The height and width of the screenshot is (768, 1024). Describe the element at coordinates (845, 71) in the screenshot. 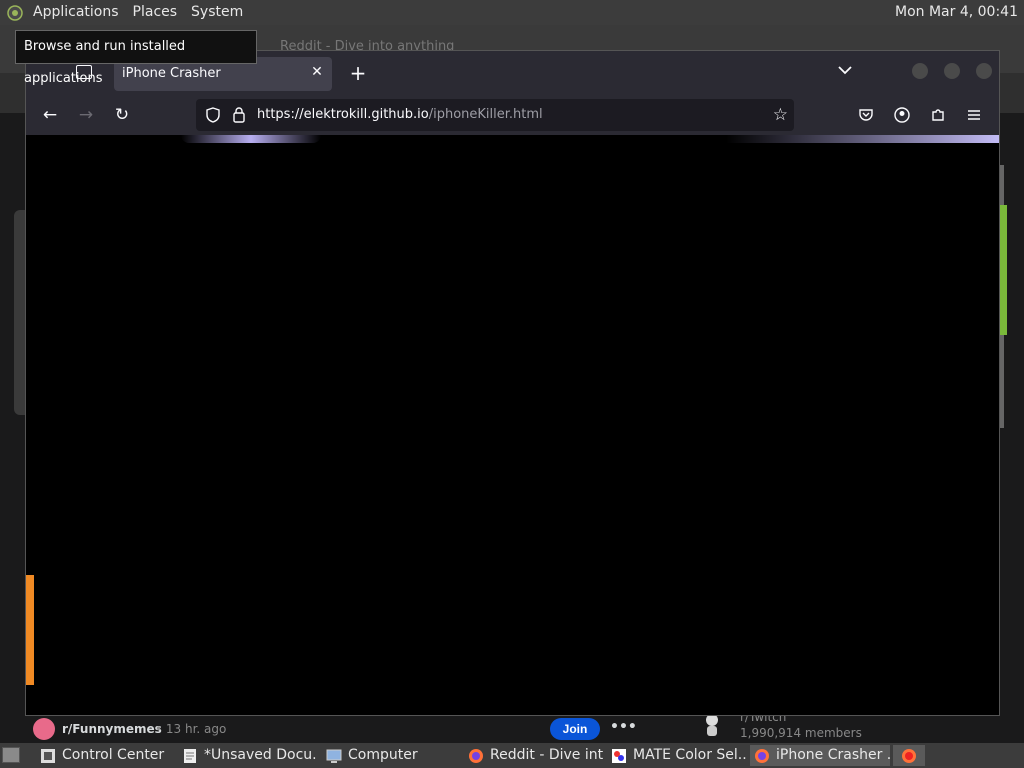

I see `list-tabs-chevron-icon` at that location.